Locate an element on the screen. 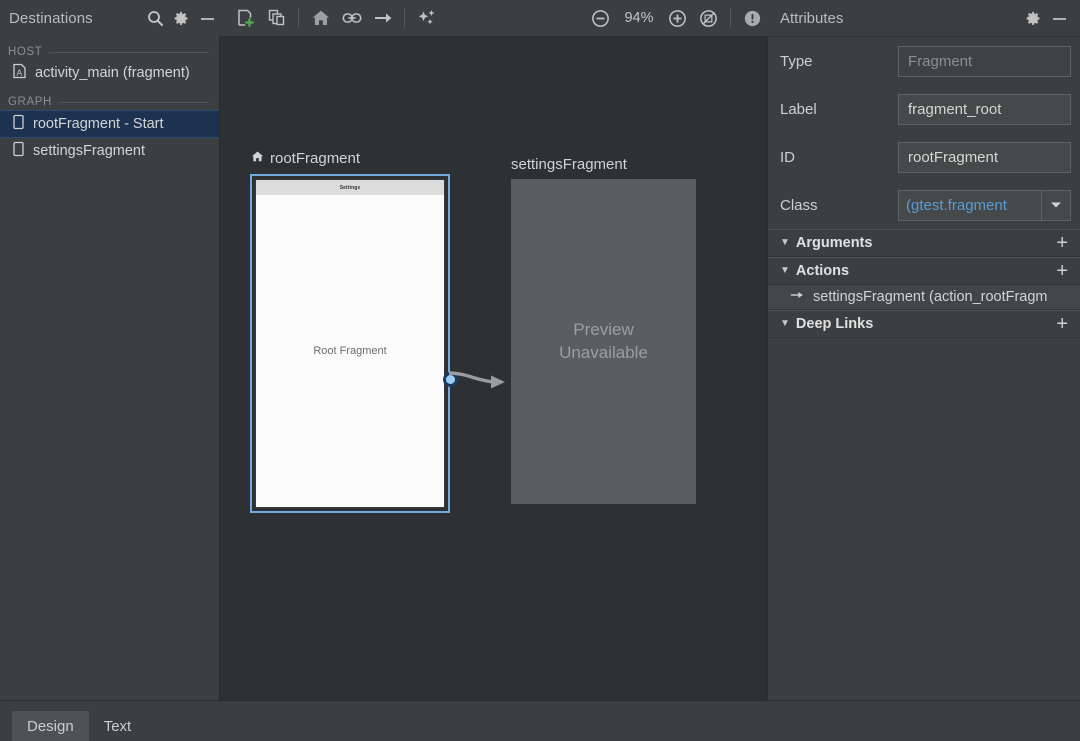  attributes-panel-title: Attributes is located at coordinates (812, 18).